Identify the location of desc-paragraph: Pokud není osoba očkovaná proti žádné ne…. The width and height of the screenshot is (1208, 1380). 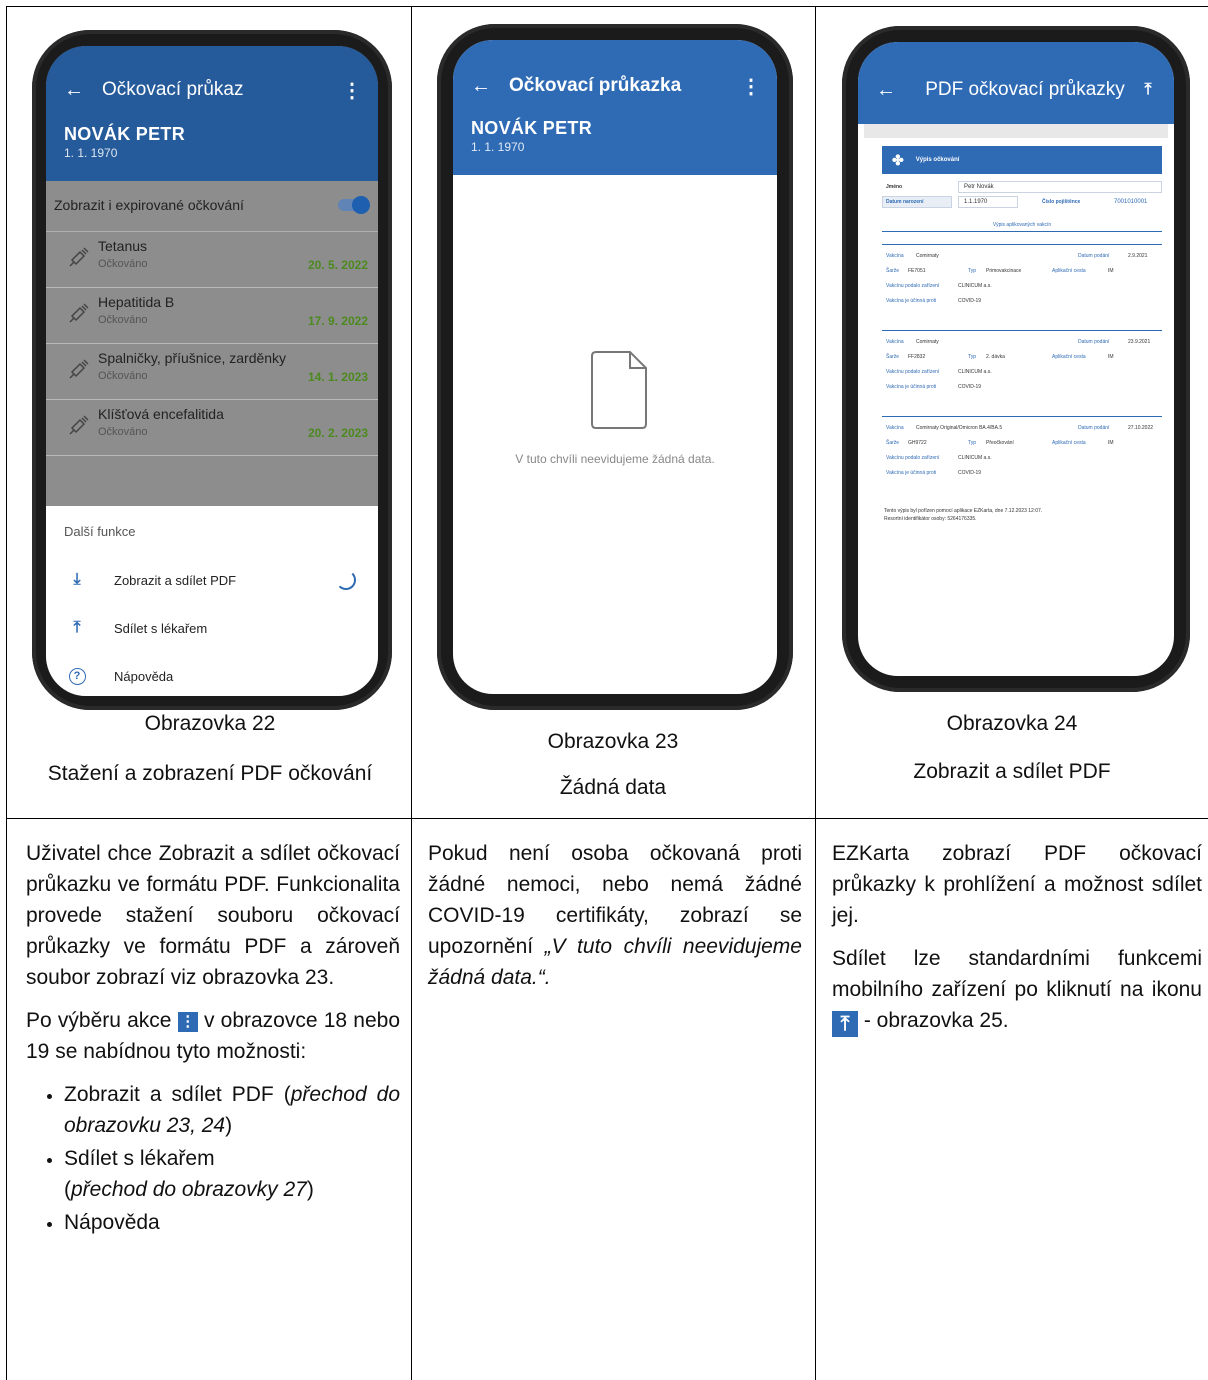
(615, 915).